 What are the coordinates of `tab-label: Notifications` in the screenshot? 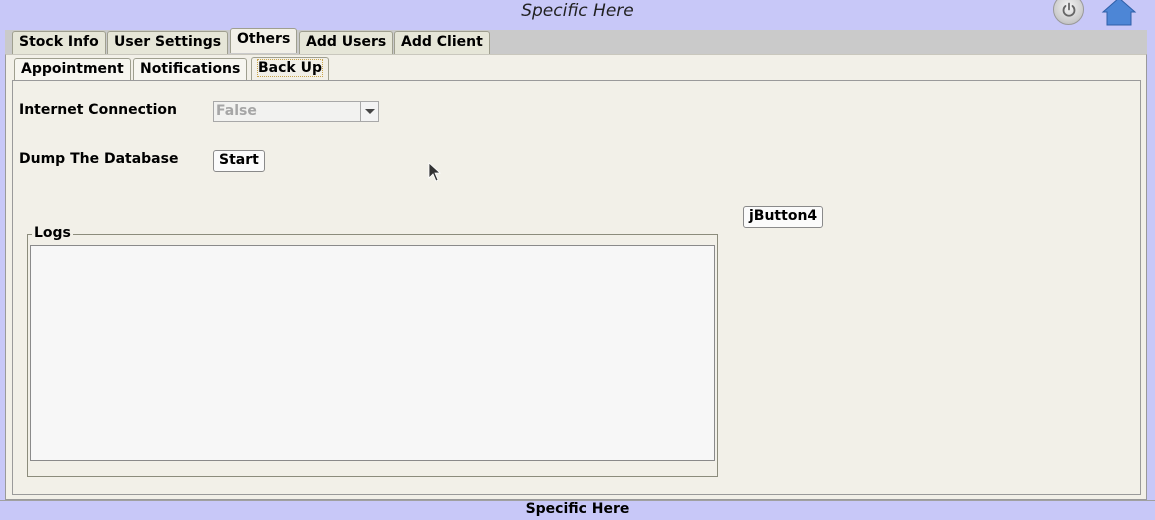 It's located at (190, 69).